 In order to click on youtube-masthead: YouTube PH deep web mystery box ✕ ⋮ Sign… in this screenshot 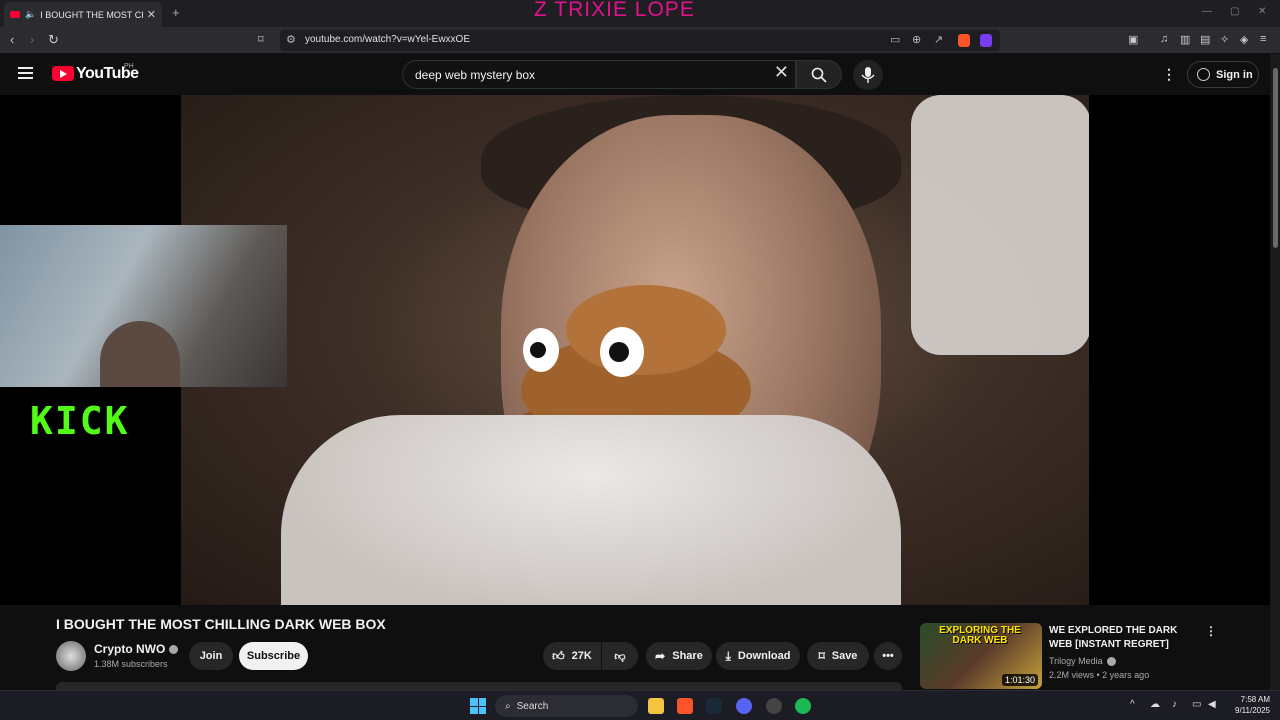, I will do `click(635, 74)`.